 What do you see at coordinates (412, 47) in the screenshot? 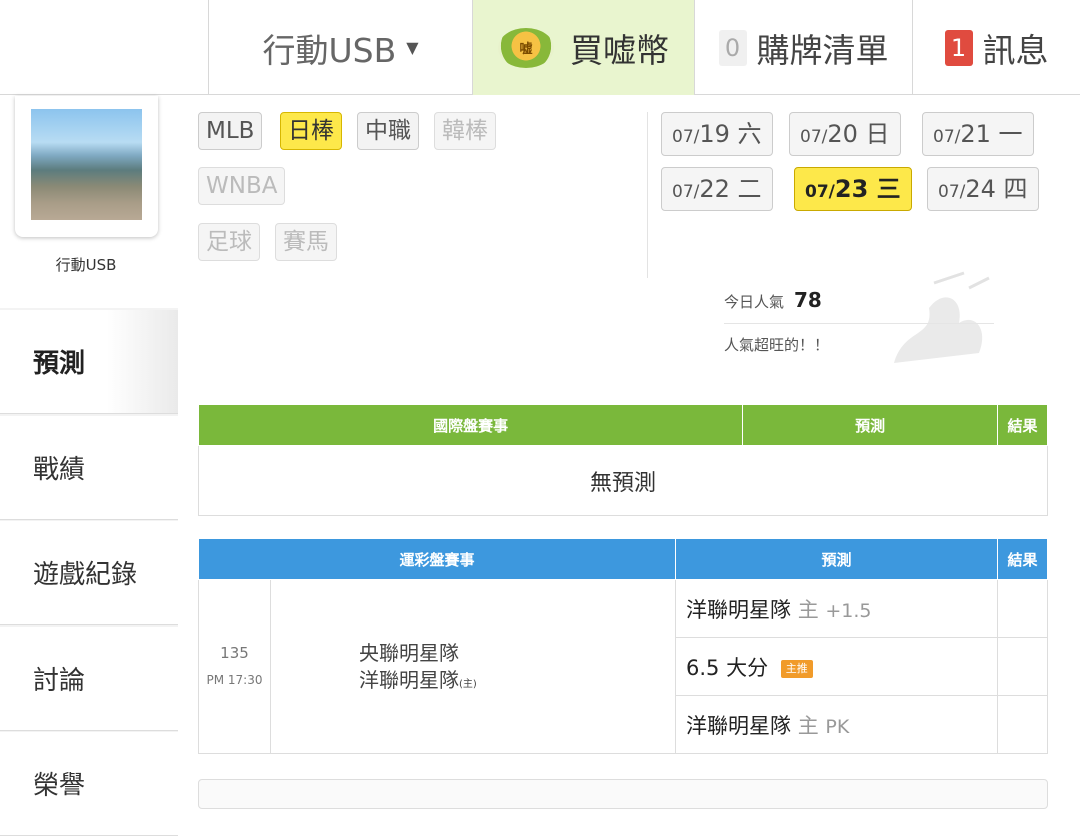
I see `chevron-down-icon: ▼` at bounding box center [412, 47].